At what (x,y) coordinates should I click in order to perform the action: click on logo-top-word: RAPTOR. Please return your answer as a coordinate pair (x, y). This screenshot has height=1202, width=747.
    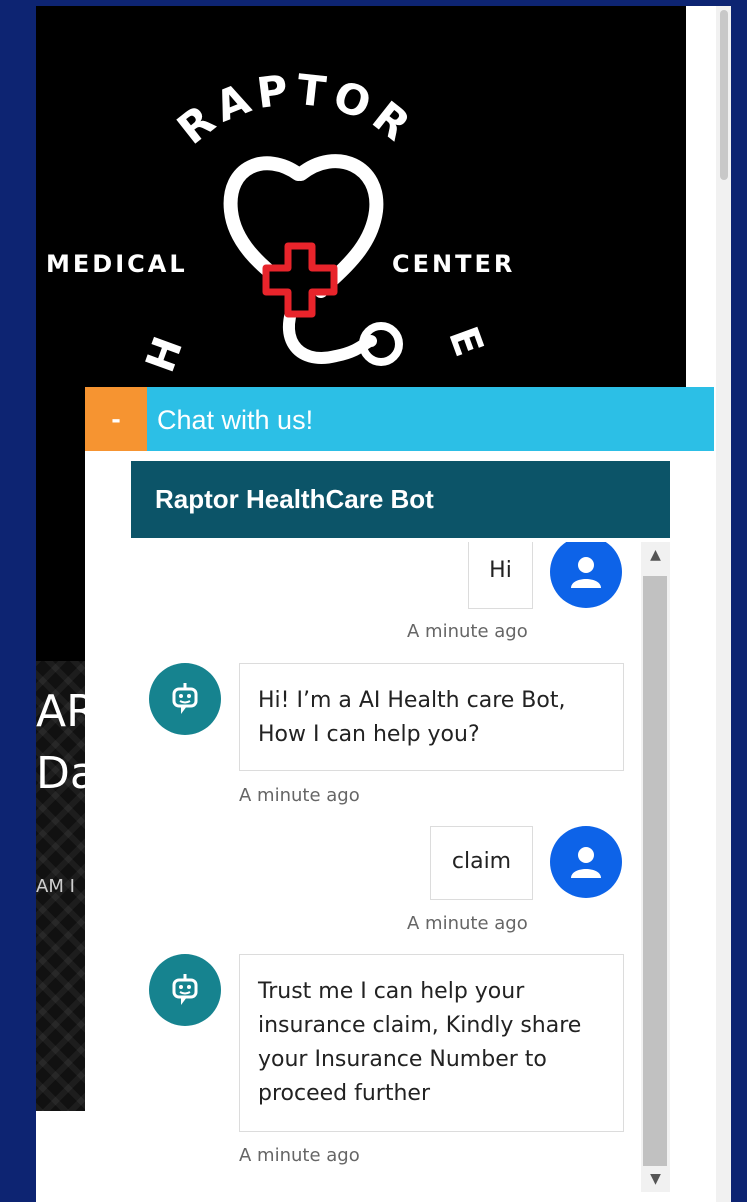
    Looking at the image, I should click on (293, 109).